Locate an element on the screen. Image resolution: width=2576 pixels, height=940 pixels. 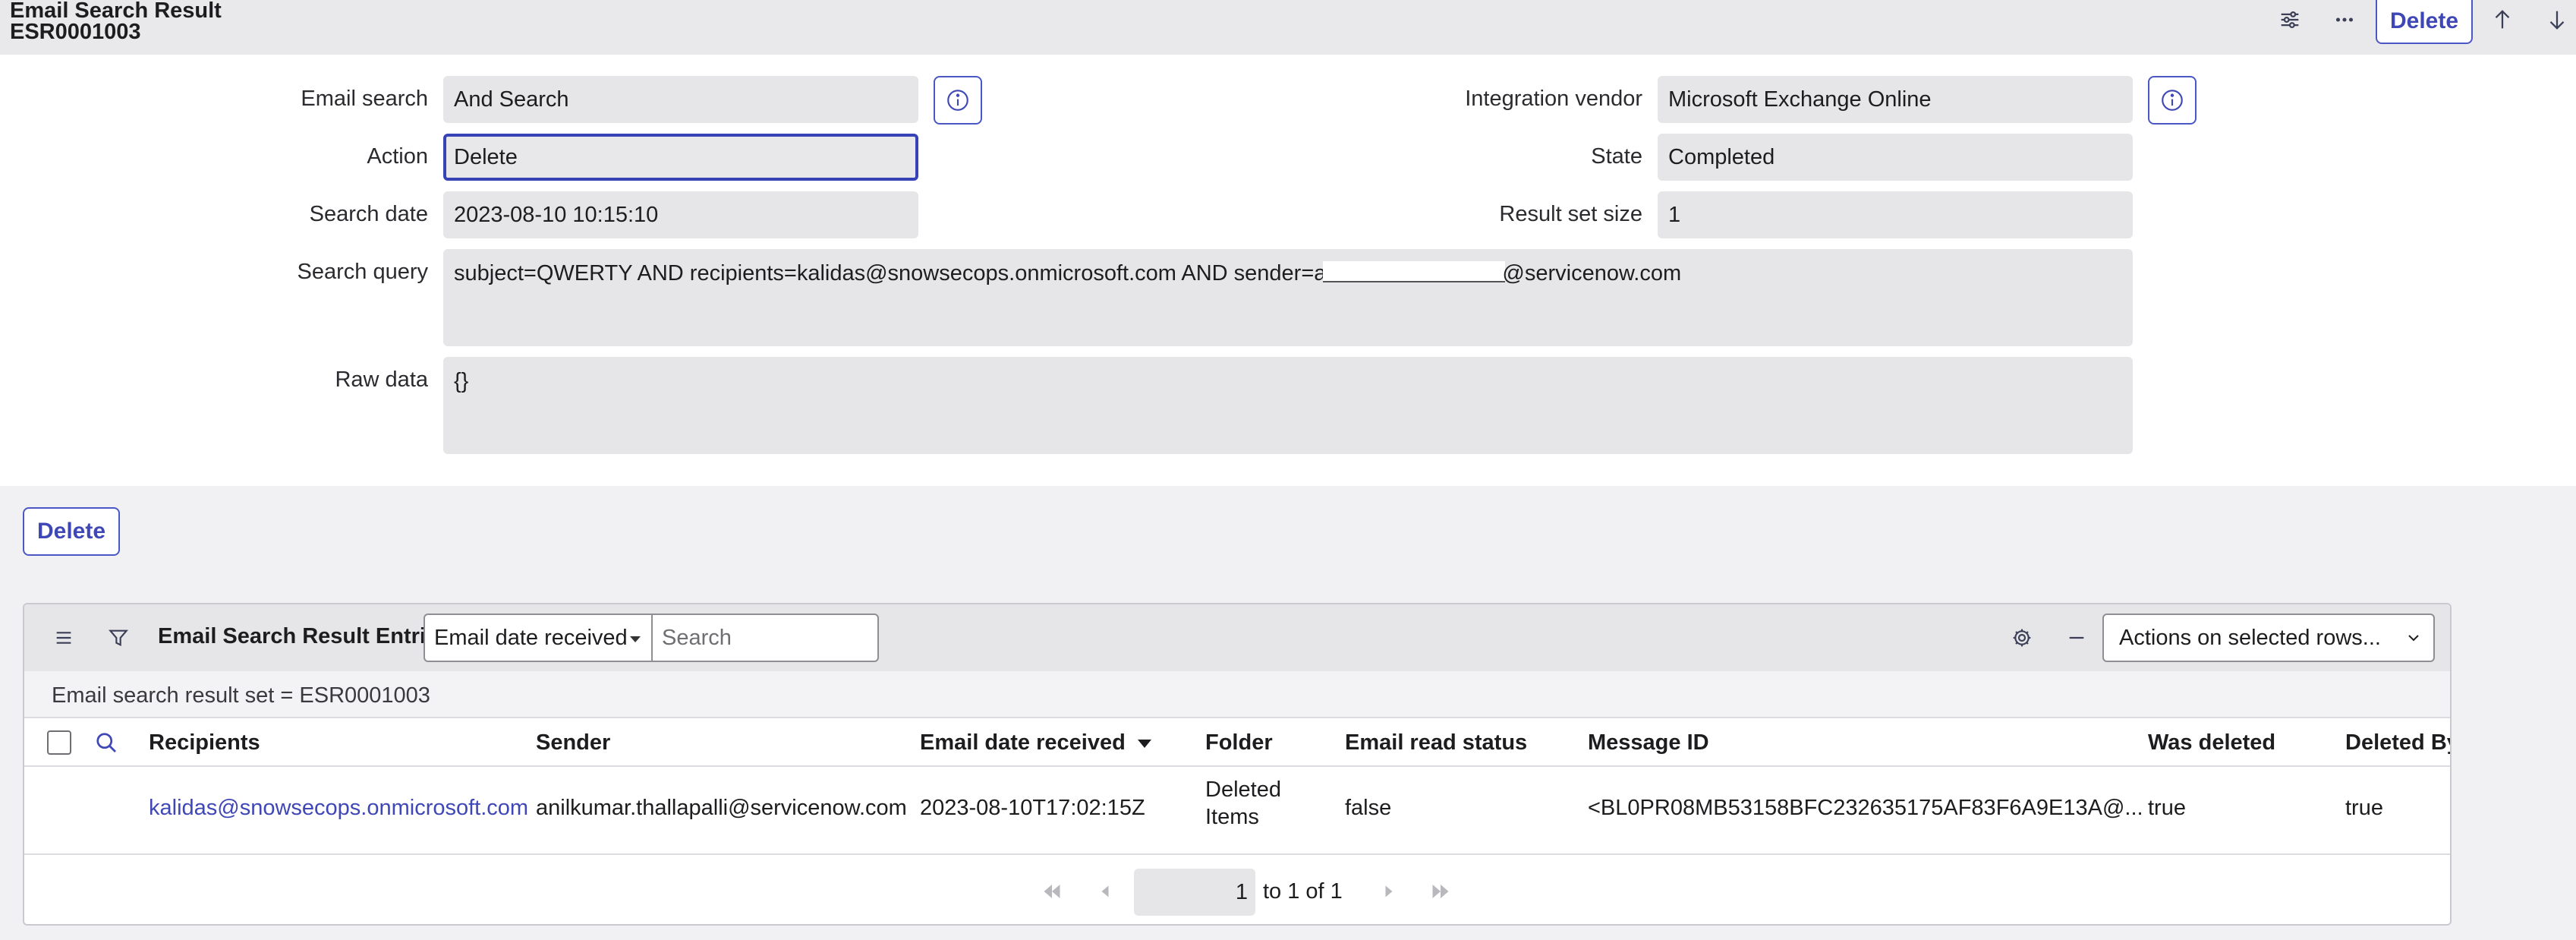
search-date-field: 2023-08-10 10:15:10 is located at coordinates (680, 215).